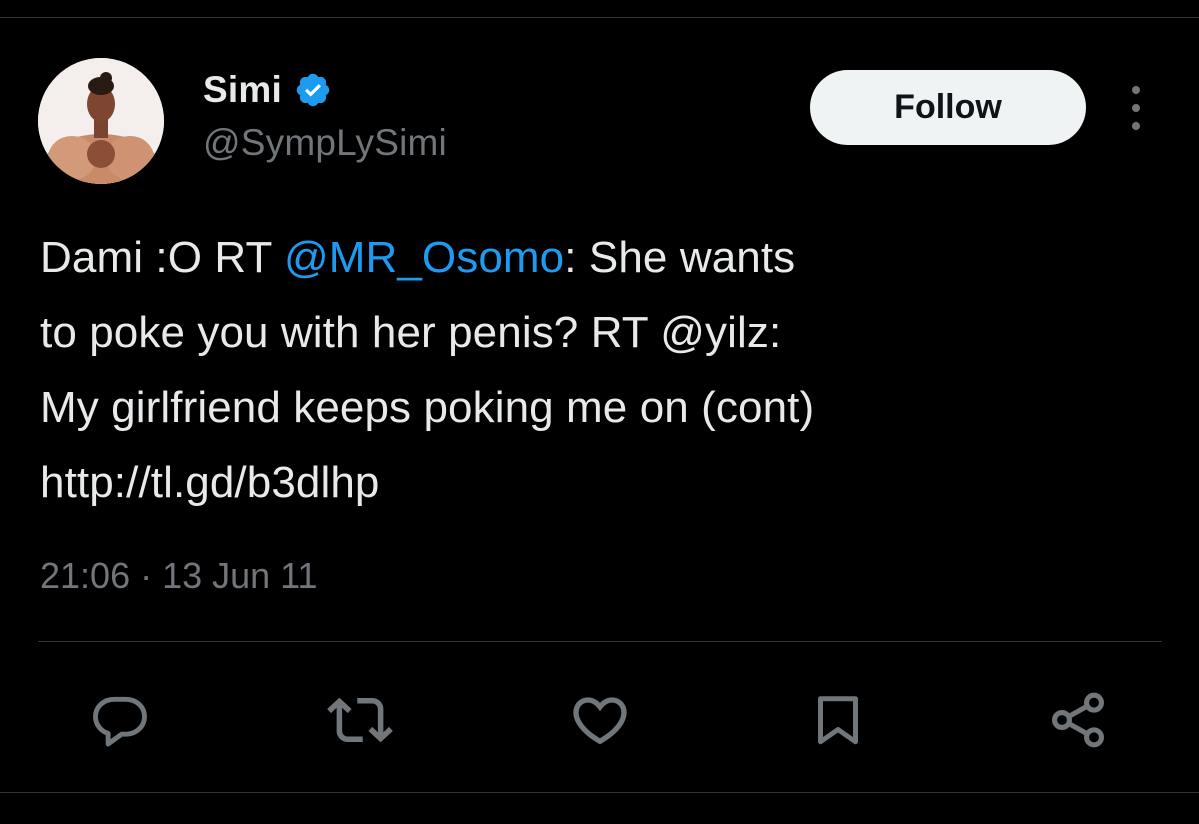 The width and height of the screenshot is (1199, 824). Describe the element at coordinates (580, 482) in the screenshot. I see `tweet-url-link: http://tl.gd/b3dlhp` at that location.